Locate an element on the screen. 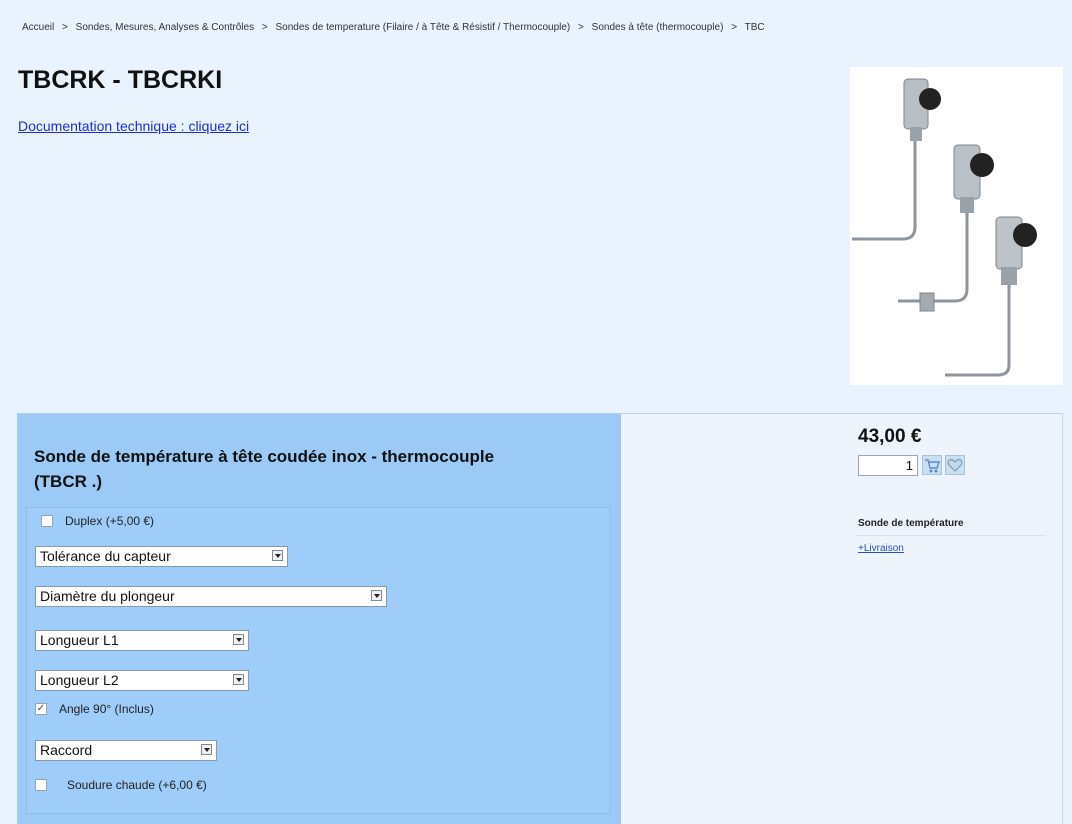  divider is located at coordinates (951, 535).